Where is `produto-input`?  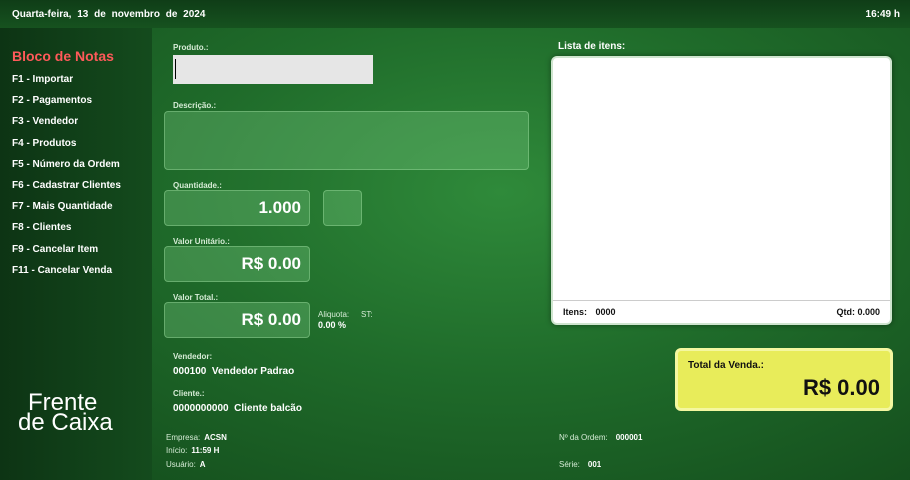
produto-input is located at coordinates (273, 69).